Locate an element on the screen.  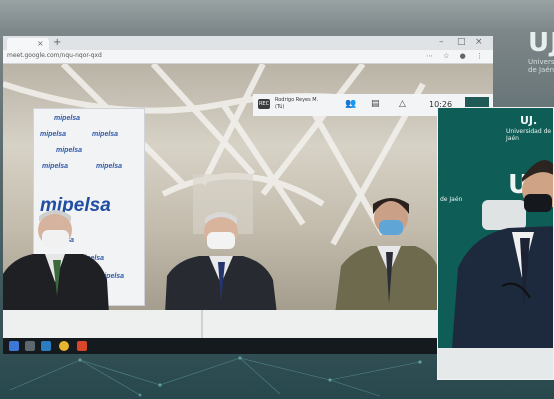
url-field: meet.google.com/nqu-nqor-qxd is located at coordinates (54, 55).